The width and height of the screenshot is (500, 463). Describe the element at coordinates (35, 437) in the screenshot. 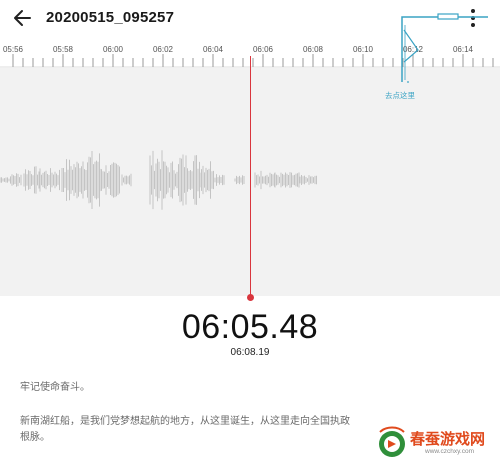

I see `transcript-line: 根脉。` at that location.